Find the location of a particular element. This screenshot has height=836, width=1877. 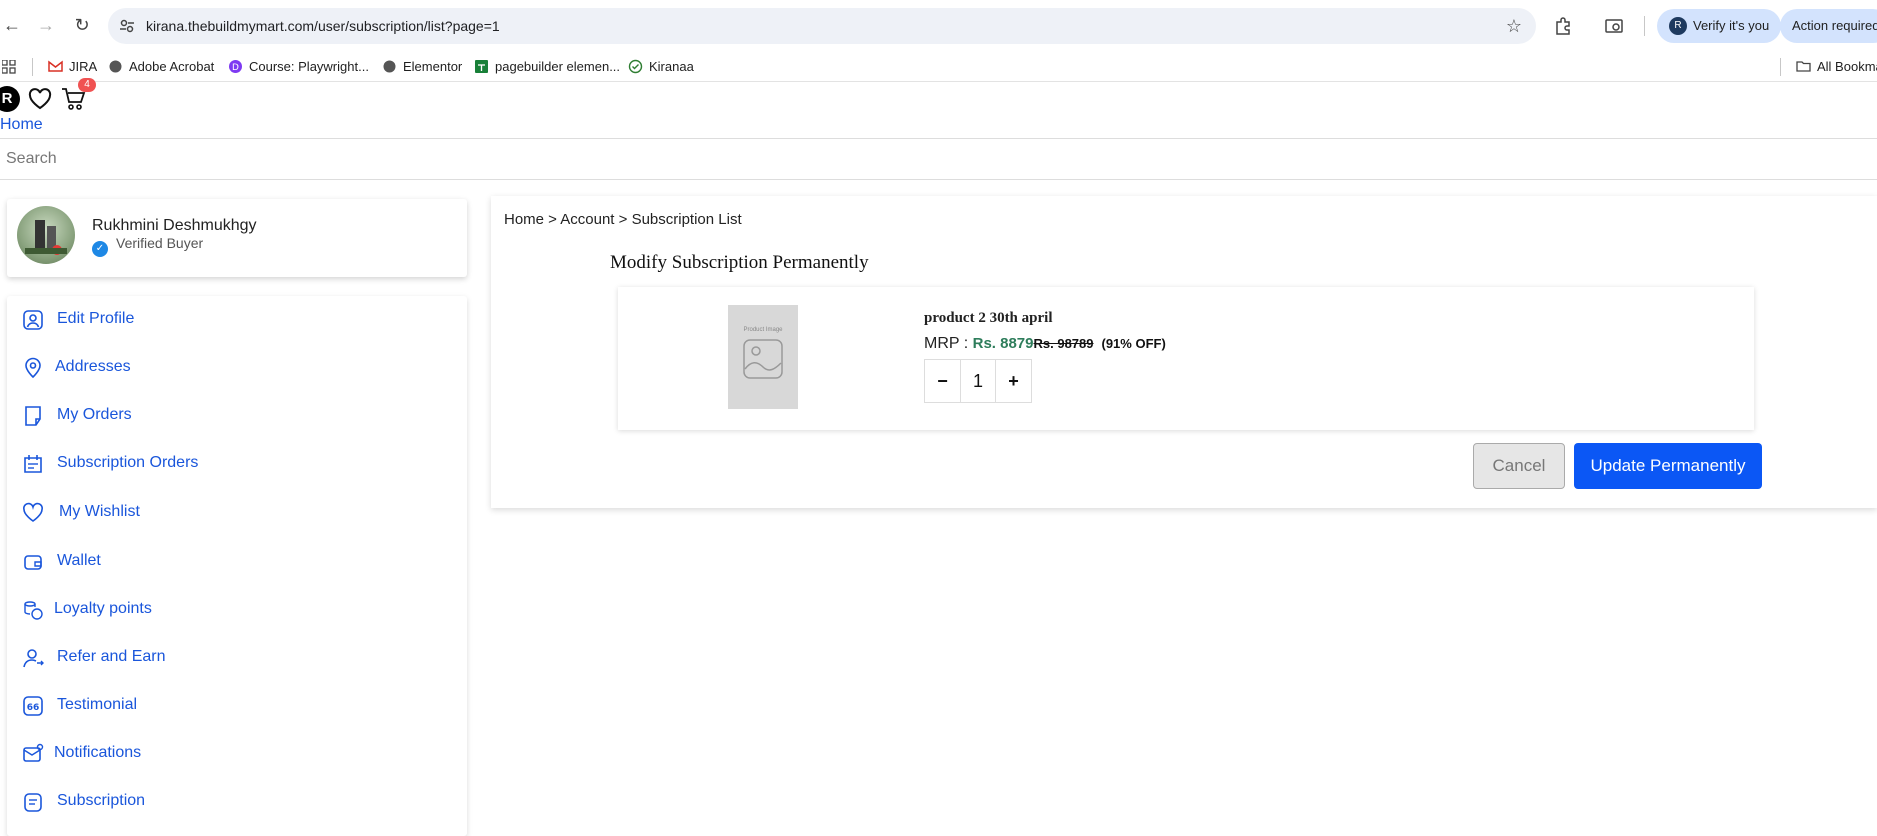

bookmark-kiranaa: Kiranaa is located at coordinates (661, 67).